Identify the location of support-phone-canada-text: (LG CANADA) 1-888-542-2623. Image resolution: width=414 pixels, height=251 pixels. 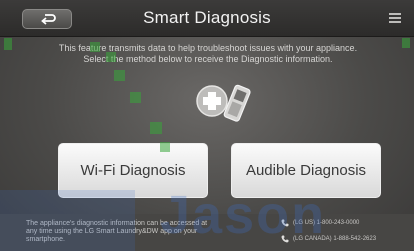
(335, 239).